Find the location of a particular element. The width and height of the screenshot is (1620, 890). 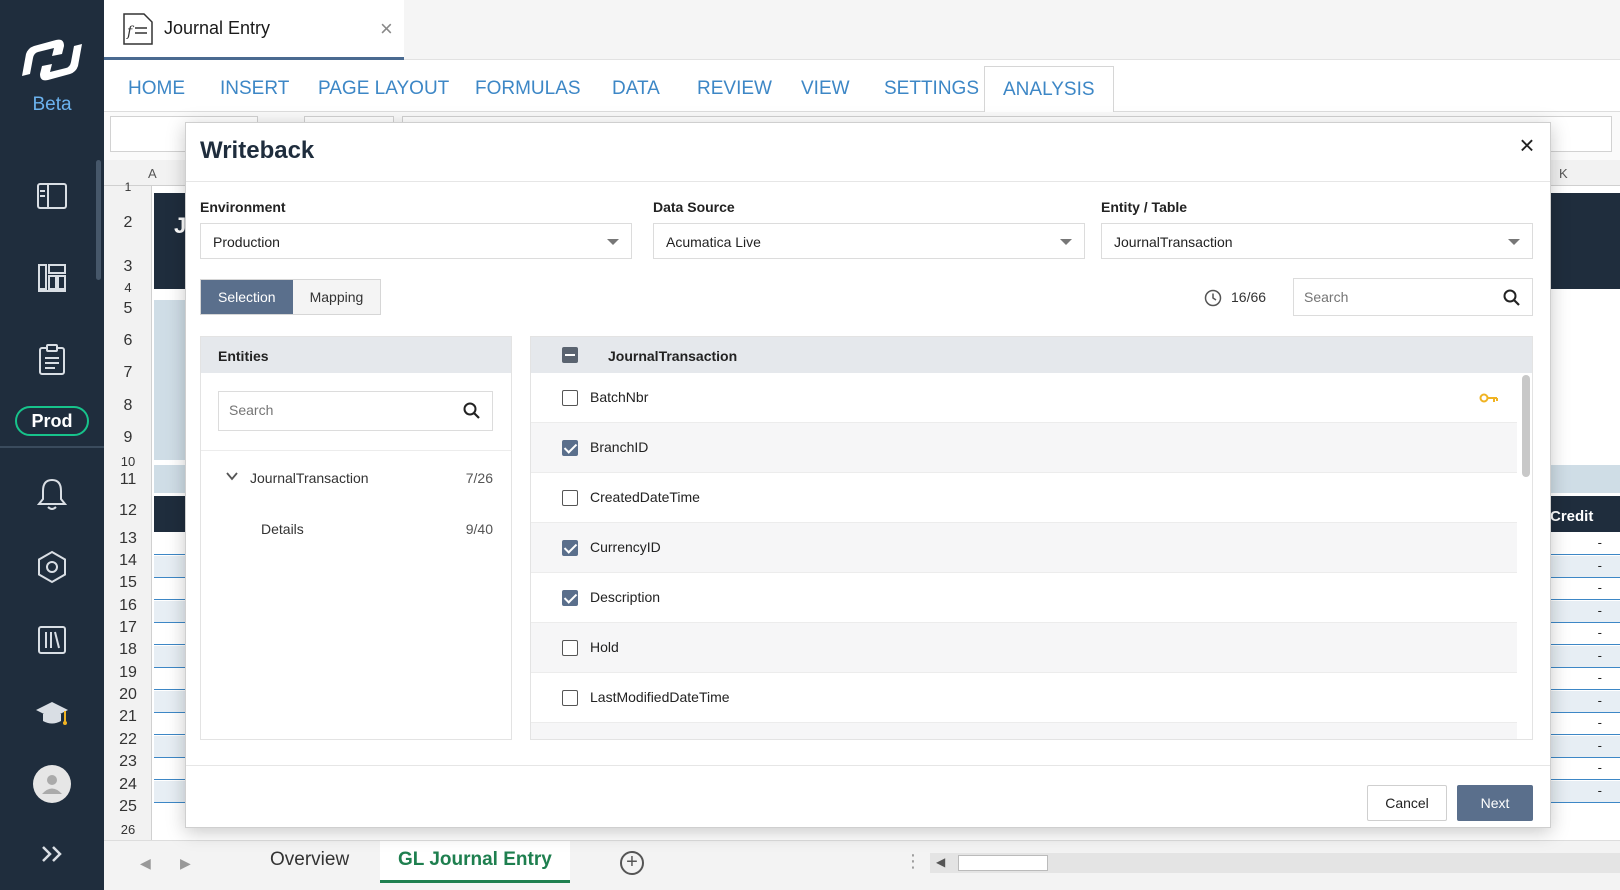

column-header-a: A is located at coordinates (152, 173).